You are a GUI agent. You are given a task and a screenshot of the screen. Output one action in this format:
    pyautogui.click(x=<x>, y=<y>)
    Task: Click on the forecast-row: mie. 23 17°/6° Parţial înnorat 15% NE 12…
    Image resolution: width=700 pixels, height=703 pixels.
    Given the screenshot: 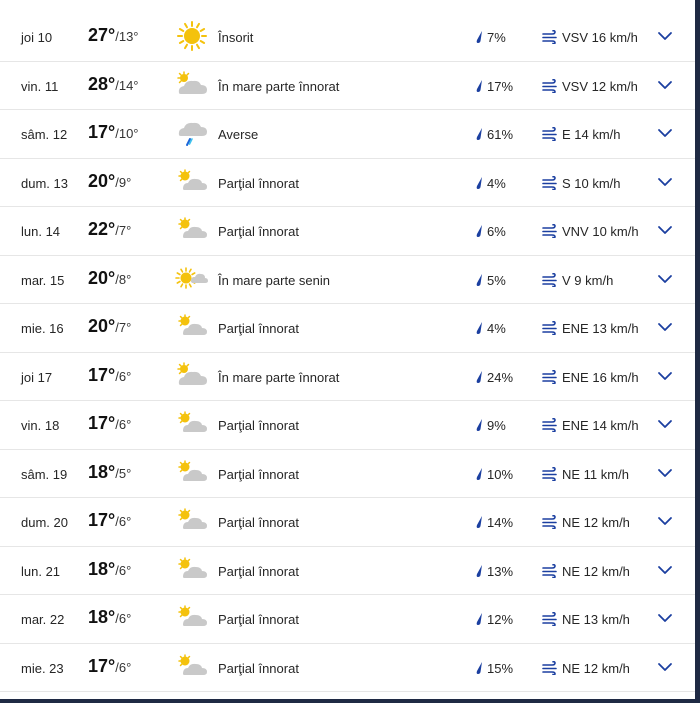 What is the action you would take?
    pyautogui.click(x=347, y=668)
    